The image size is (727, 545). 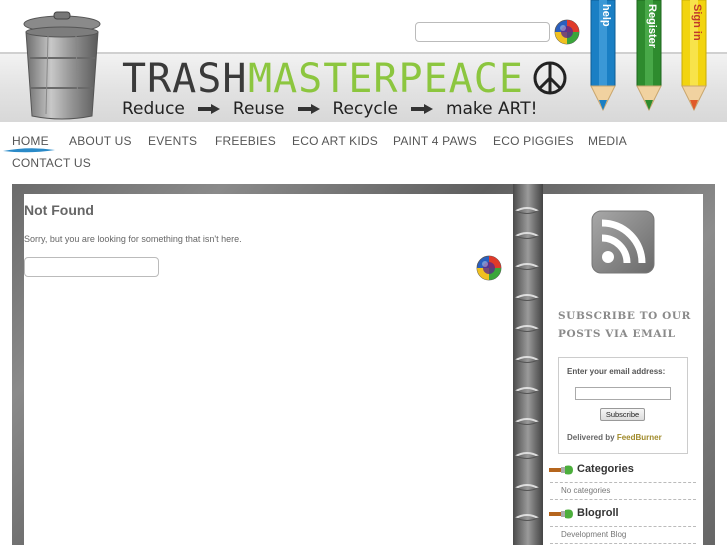 What do you see at coordinates (258, 109) in the screenshot?
I see `tagline-reuse: Reuse` at bounding box center [258, 109].